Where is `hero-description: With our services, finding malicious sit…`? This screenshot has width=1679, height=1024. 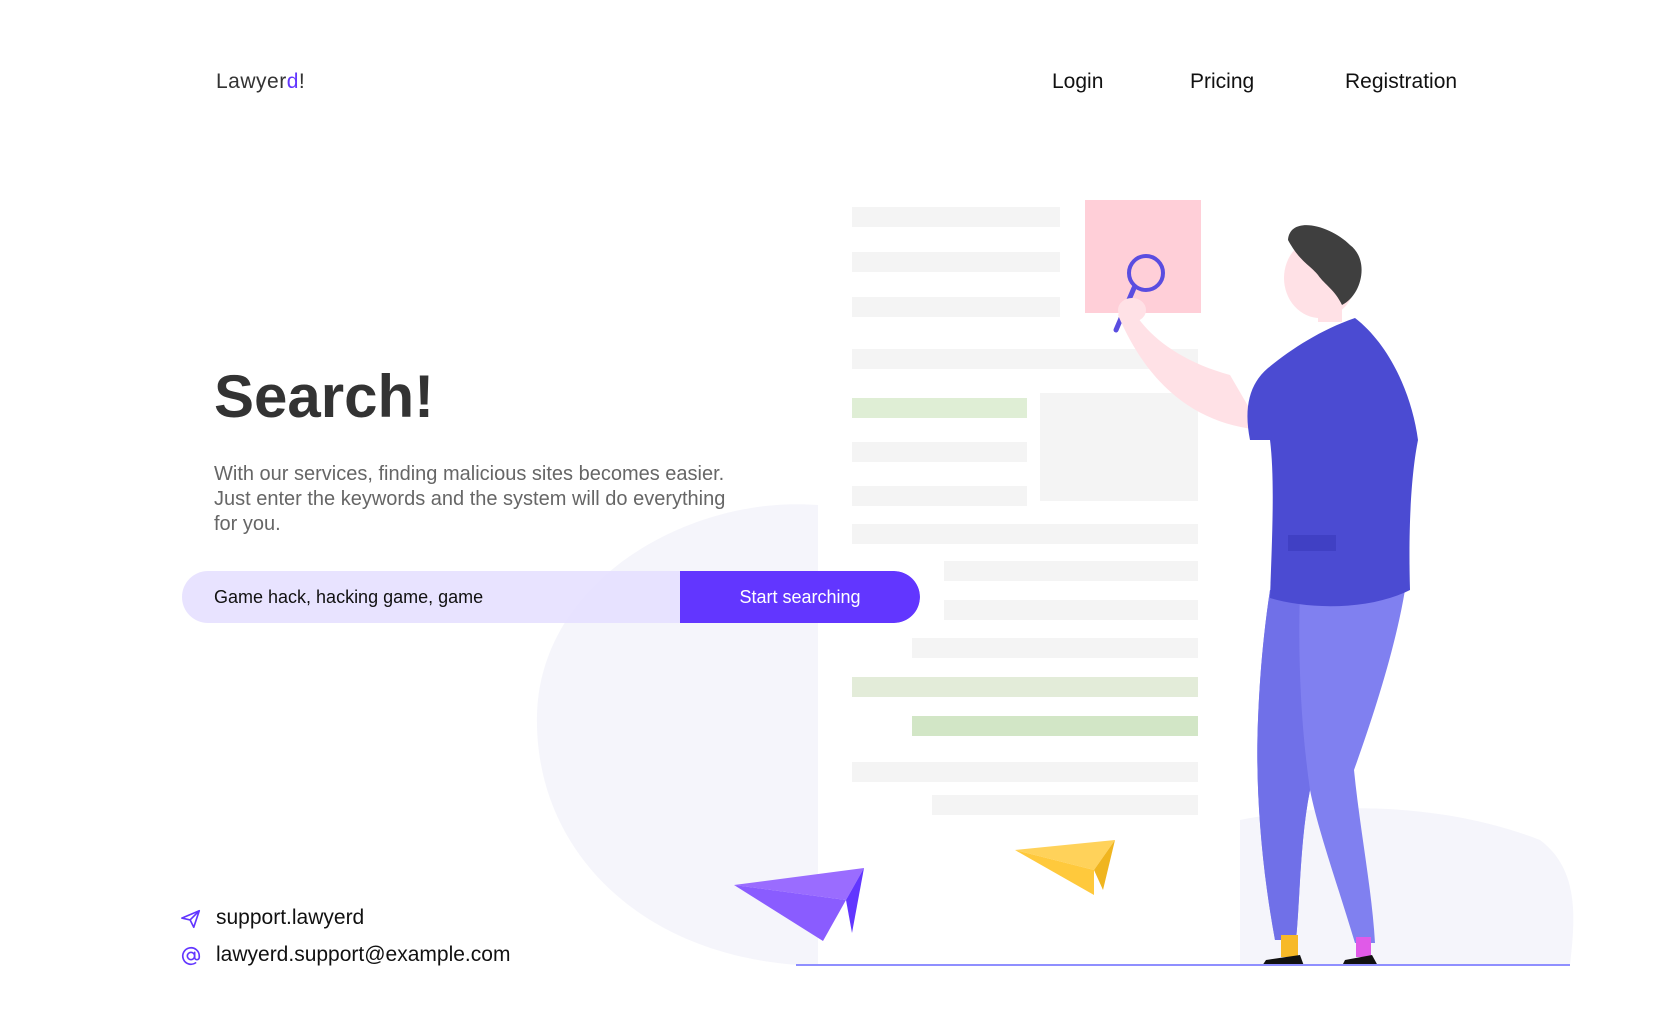 hero-description: With our services, finding malicious sit… is located at coordinates (470, 499).